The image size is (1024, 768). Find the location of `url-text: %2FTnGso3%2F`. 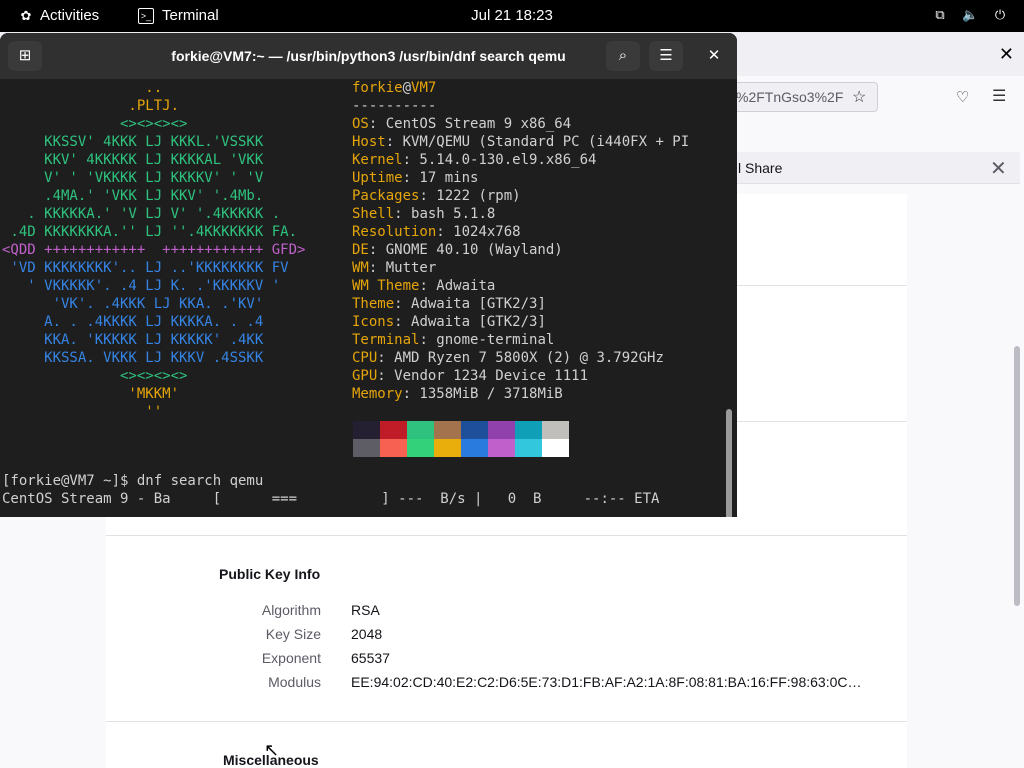

url-text: %2FTnGso3%2F is located at coordinates (790, 97).